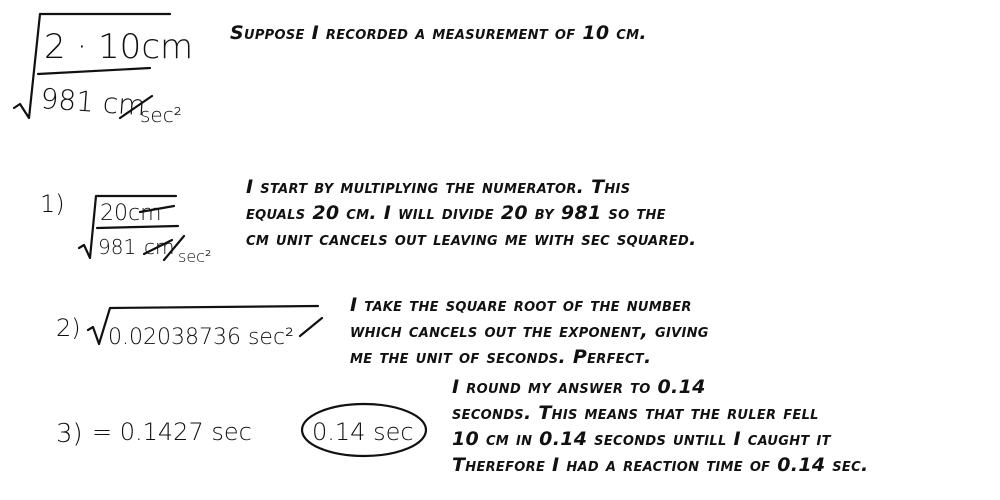 This screenshot has width=1000, height=500. I want to click on formula-denominator-unit: sec², so click(161, 115).